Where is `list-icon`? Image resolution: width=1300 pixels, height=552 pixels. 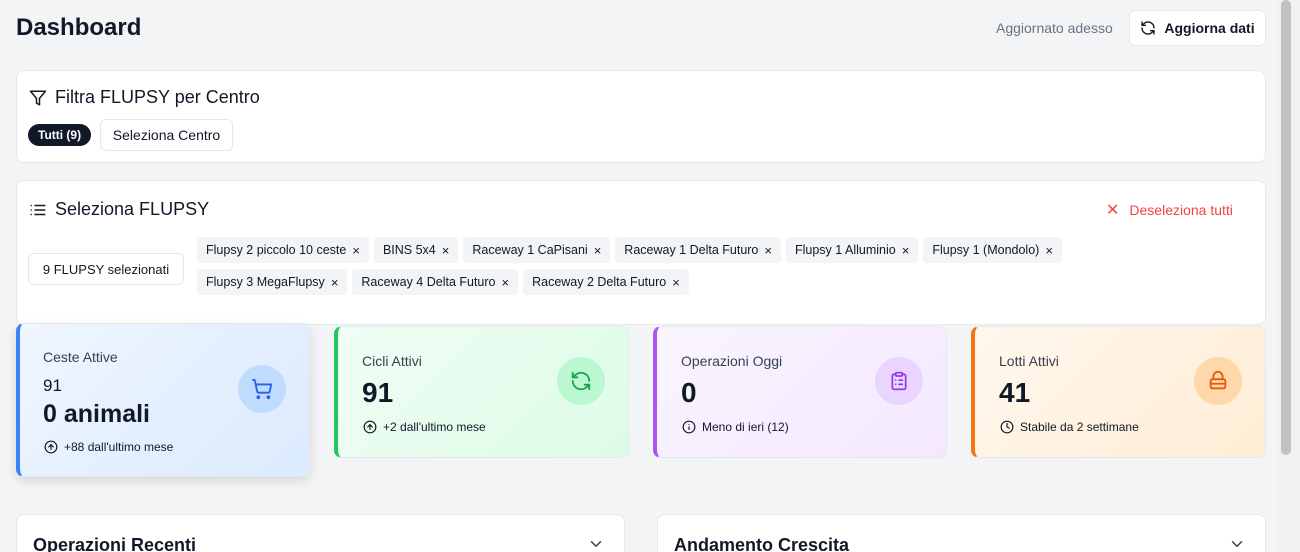
list-icon is located at coordinates (38, 209).